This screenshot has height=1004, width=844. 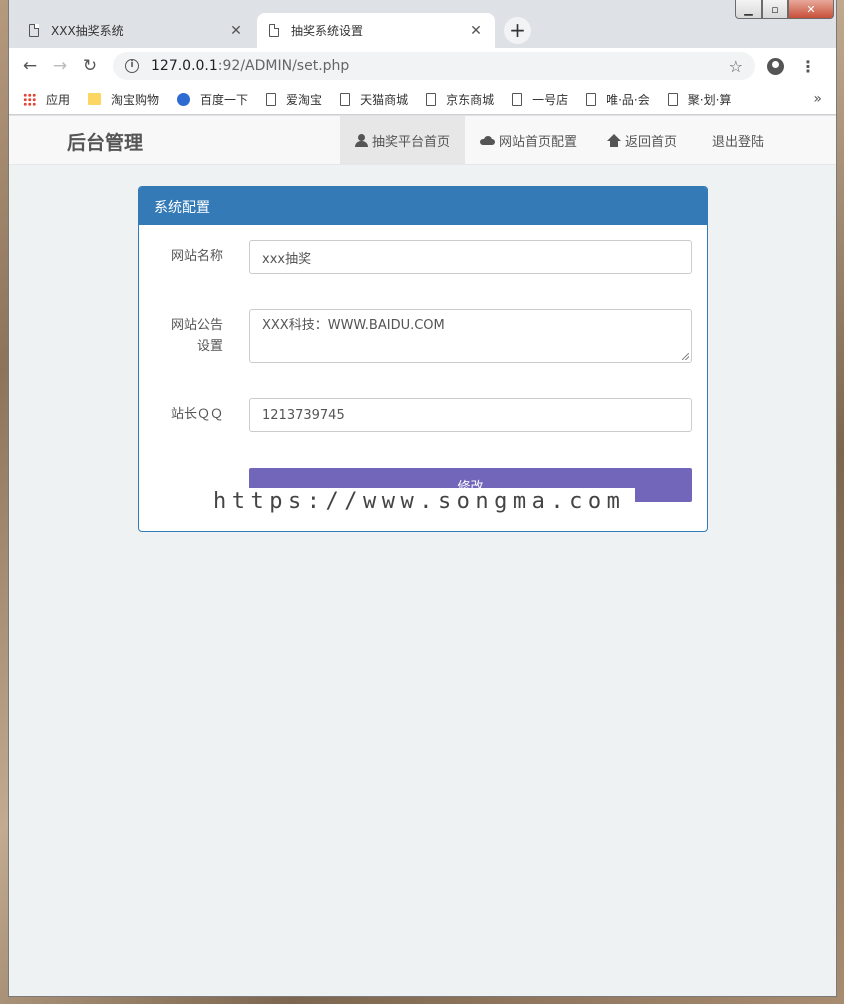 I want to click on url-path: :92/ADMIN/set.php, so click(x=283, y=66).